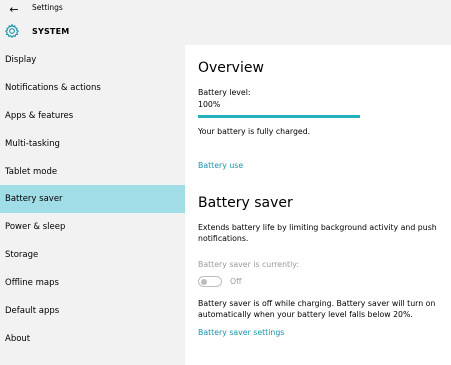 The width and height of the screenshot is (451, 365). I want to click on section-title: SYSTEM, so click(51, 31).